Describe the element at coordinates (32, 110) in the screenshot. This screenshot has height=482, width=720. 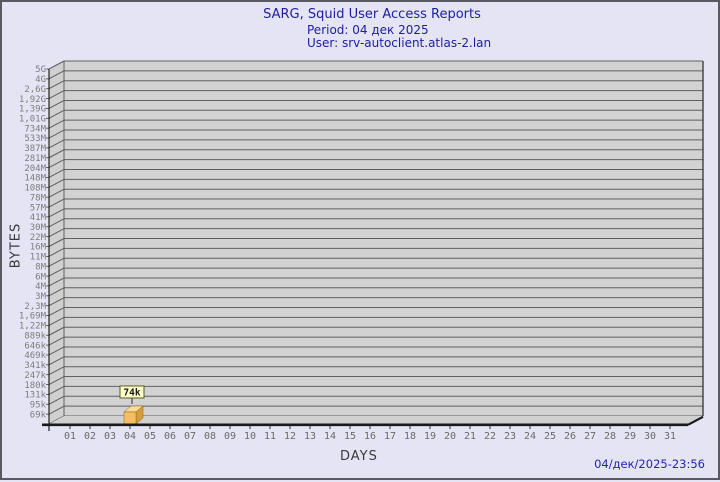
I see `y-tick-label: 1,39G` at that location.